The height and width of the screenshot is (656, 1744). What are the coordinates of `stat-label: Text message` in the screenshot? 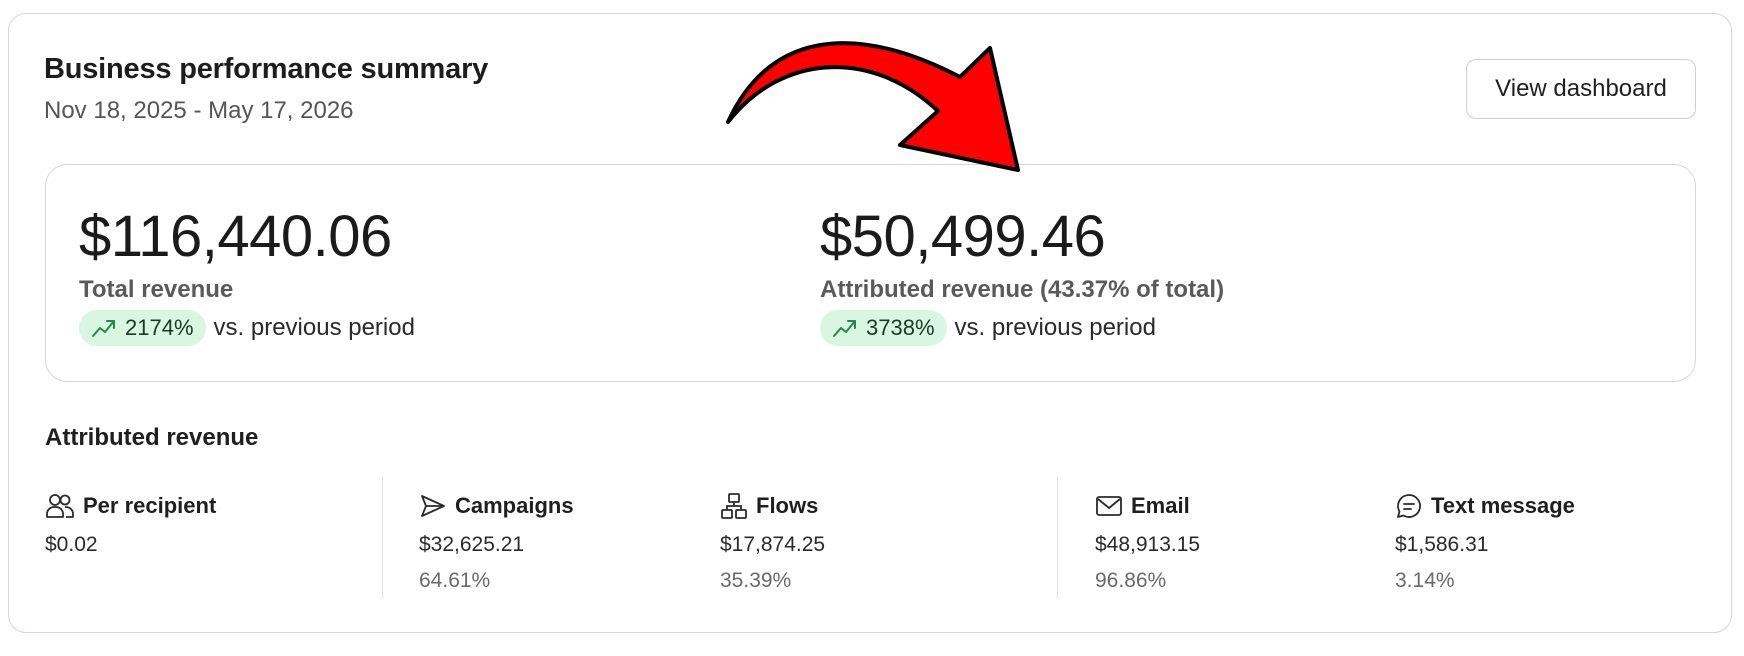 It's located at (1503, 505).